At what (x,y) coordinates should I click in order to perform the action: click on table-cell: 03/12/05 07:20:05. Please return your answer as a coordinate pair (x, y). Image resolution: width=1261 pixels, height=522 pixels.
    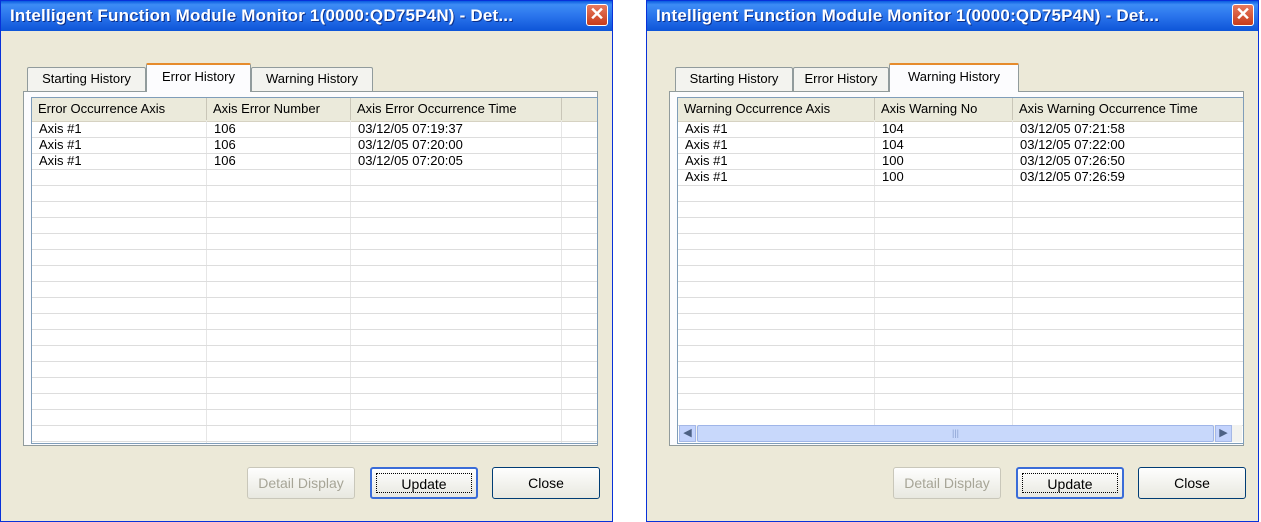
    Looking at the image, I should click on (410, 160).